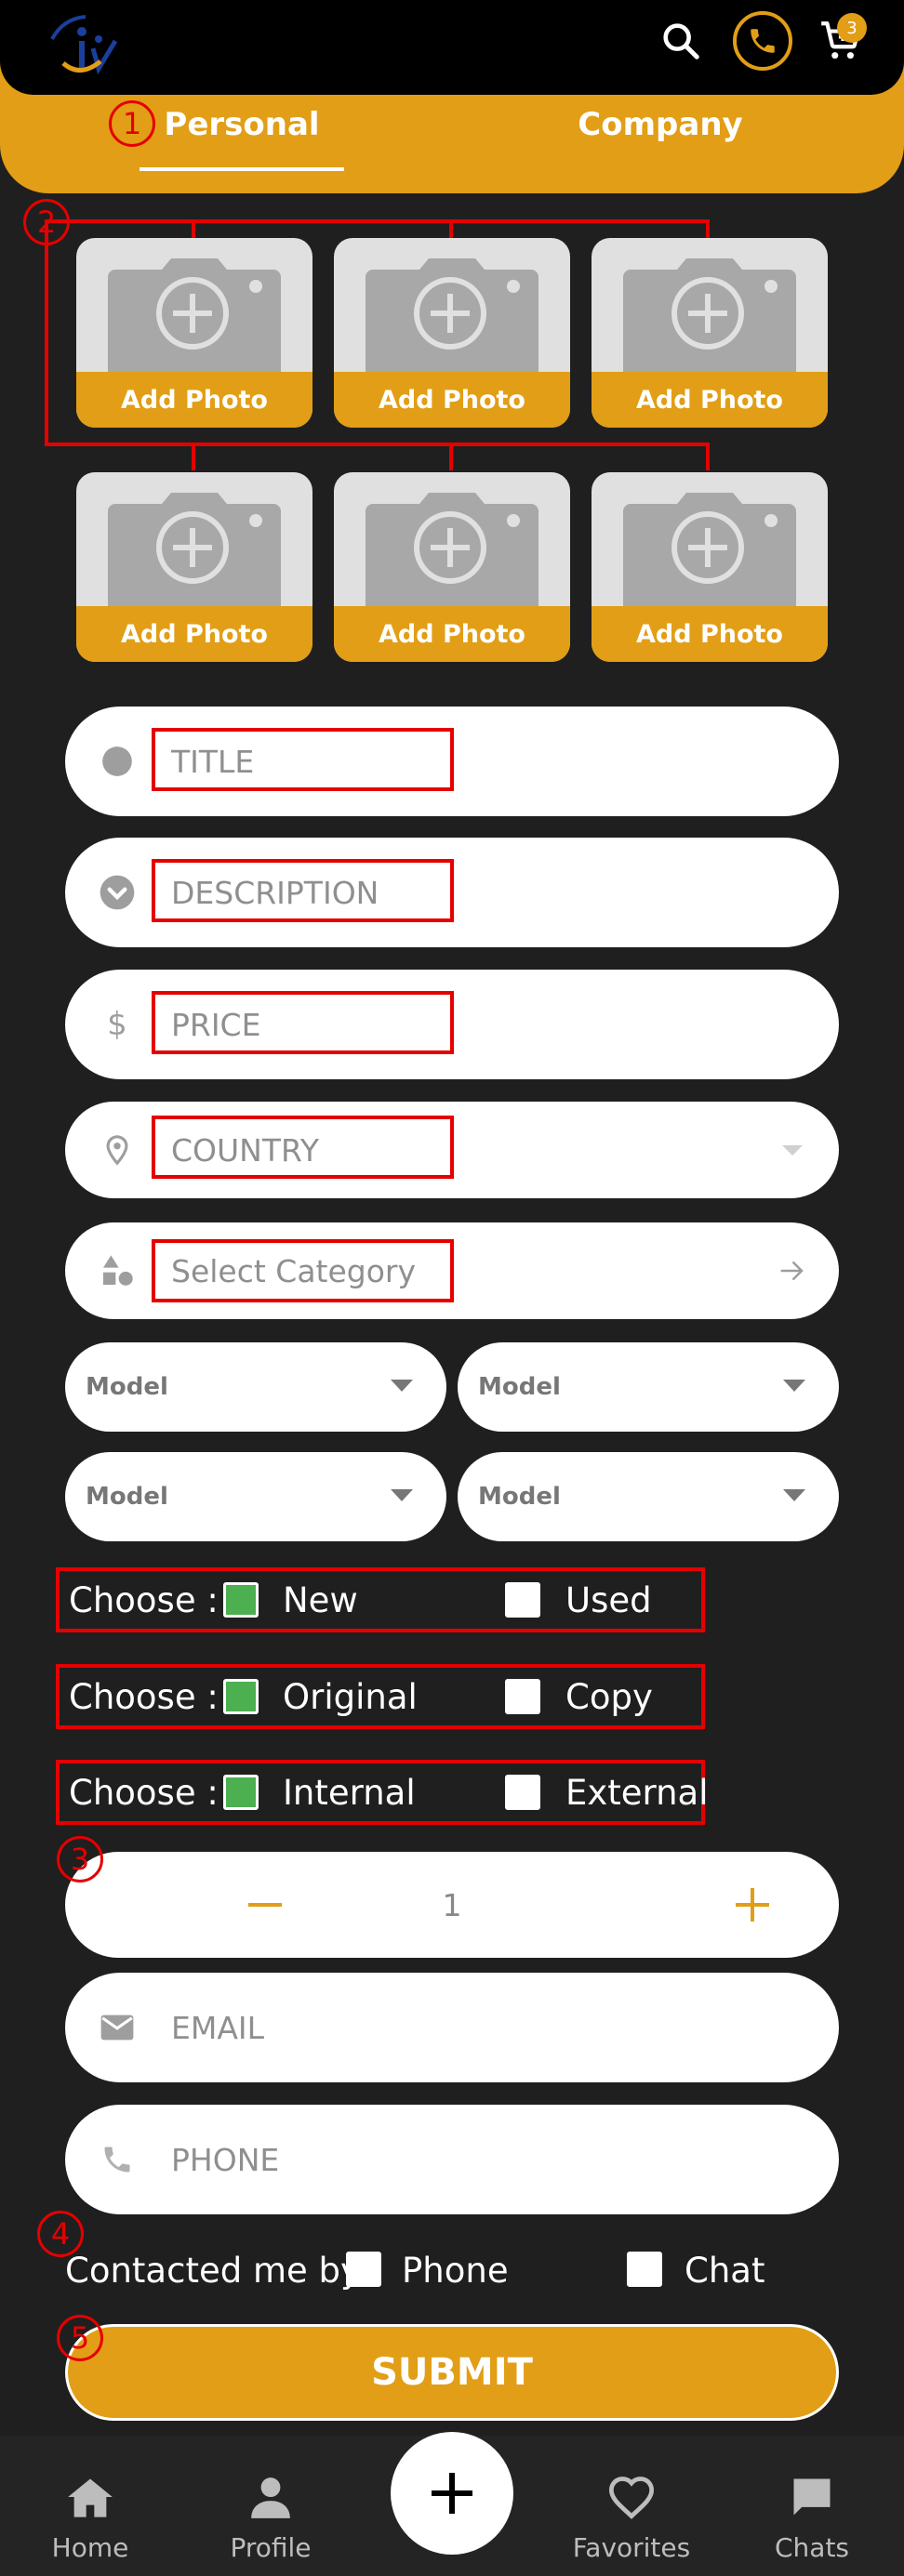 This screenshot has height=2576, width=904. What do you see at coordinates (271, 2497) in the screenshot?
I see `person-icon` at bounding box center [271, 2497].